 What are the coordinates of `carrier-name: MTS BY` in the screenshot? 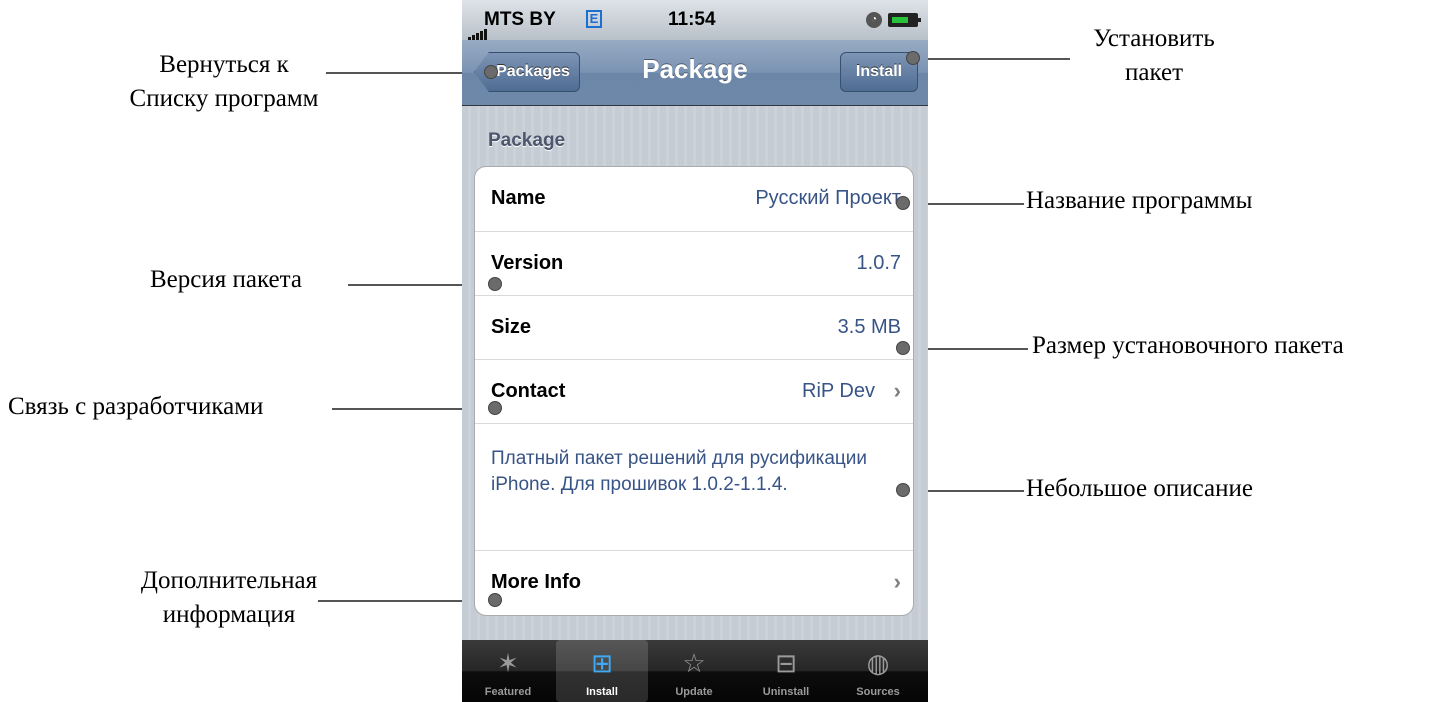 It's located at (520, 19).